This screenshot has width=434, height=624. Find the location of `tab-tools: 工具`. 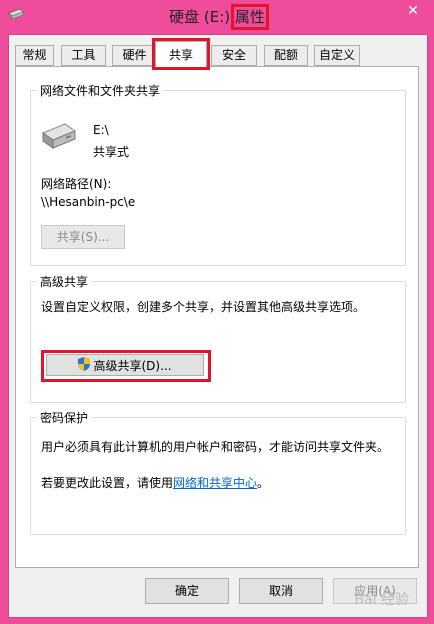

tab-tools: 工具 is located at coordinates (83, 55).